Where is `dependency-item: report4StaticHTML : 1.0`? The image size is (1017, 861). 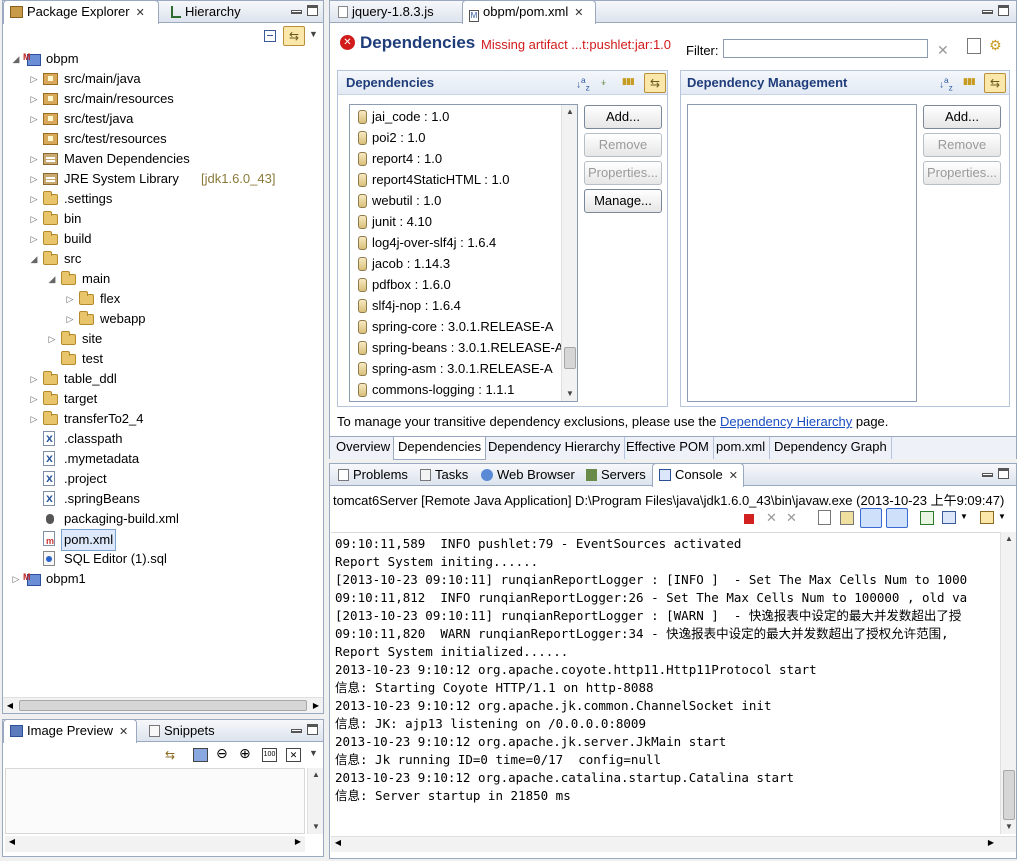 dependency-item: report4StaticHTML : 1.0 is located at coordinates (434, 179).